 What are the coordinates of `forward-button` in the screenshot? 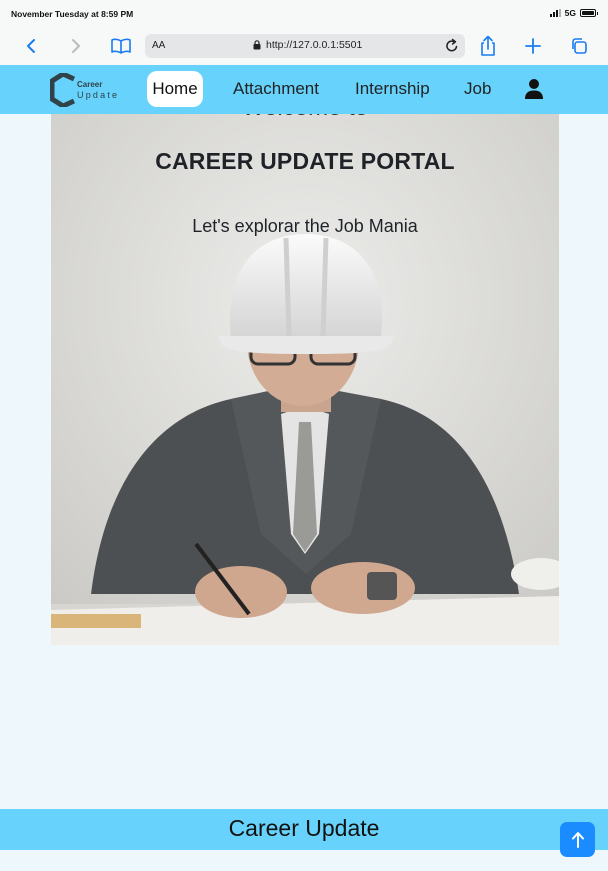 It's located at (76, 46).